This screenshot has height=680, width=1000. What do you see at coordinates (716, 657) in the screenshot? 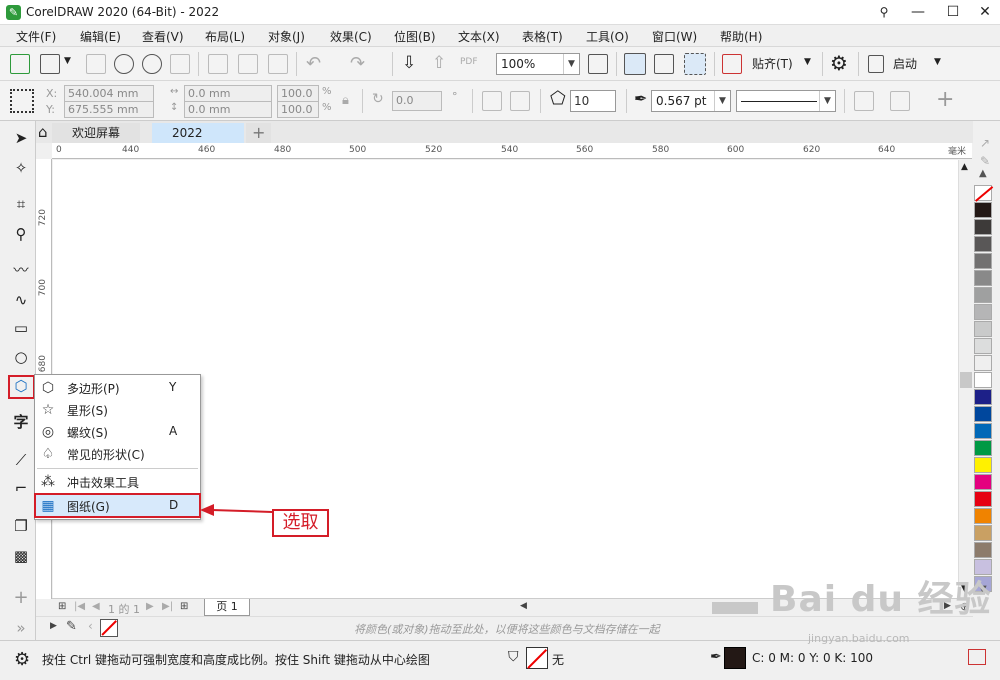
I see `outline-pen-icon: ✒` at bounding box center [716, 657].